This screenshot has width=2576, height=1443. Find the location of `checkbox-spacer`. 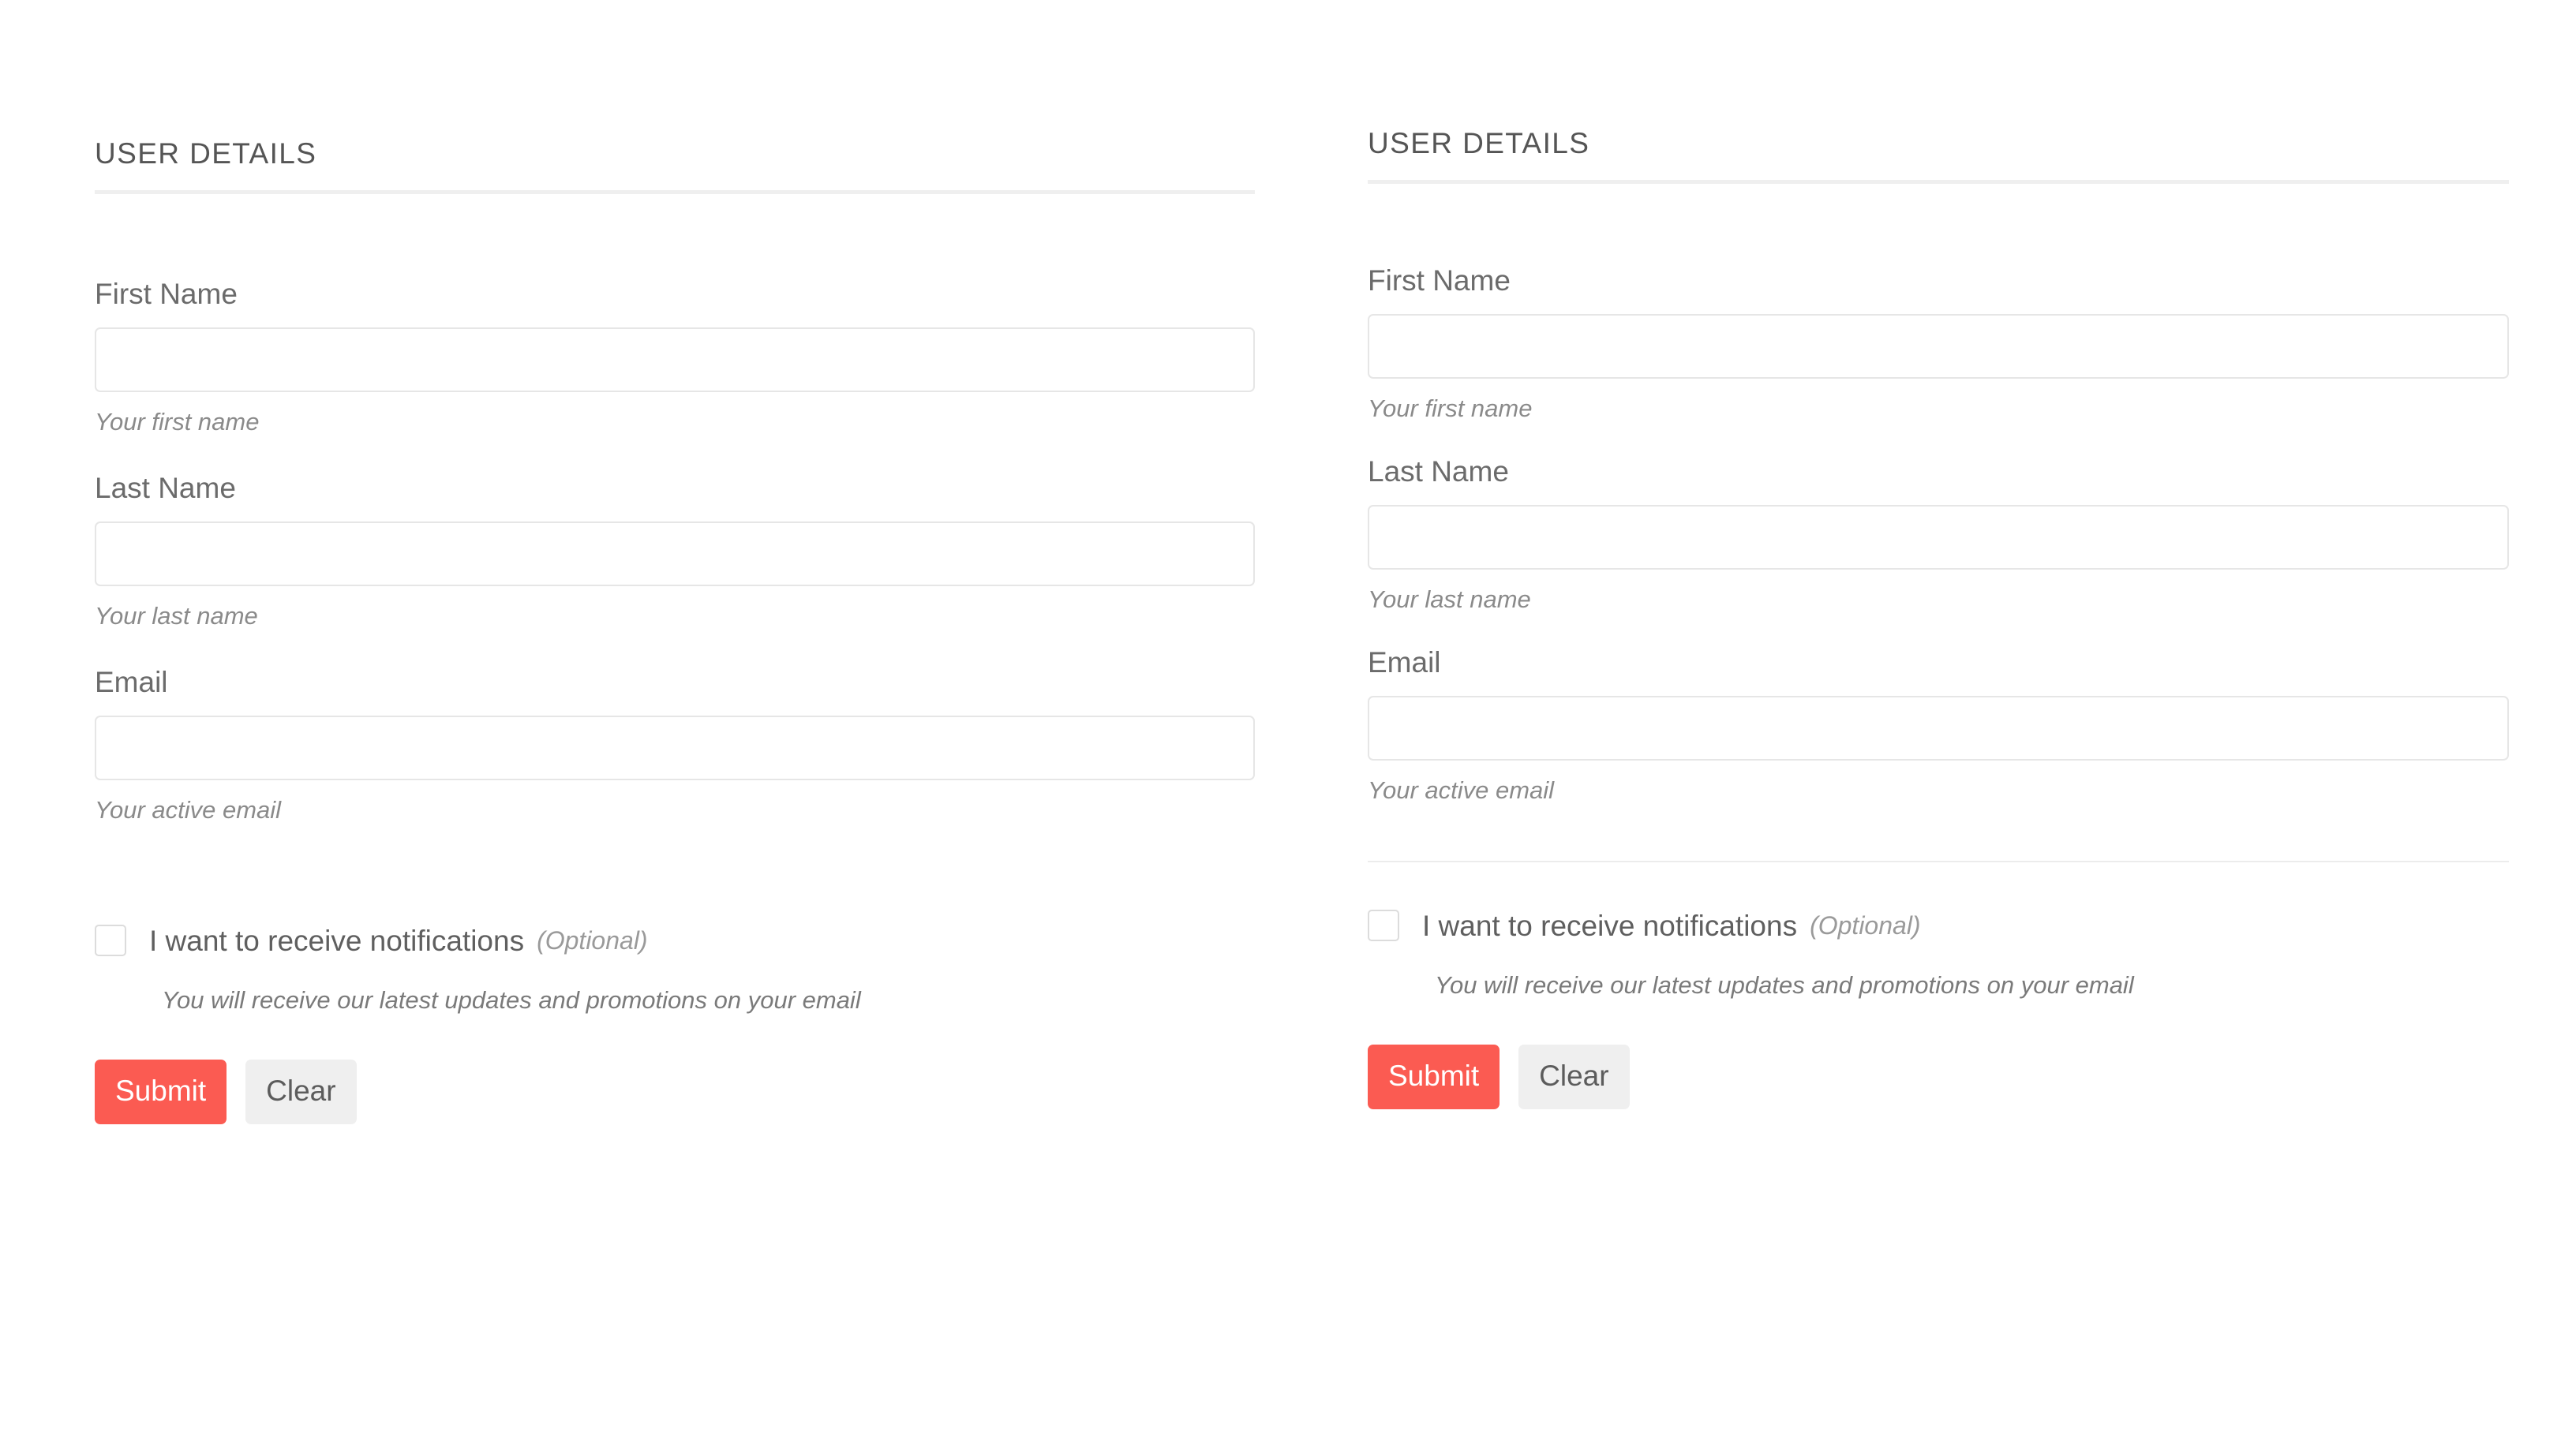

checkbox-spacer is located at coordinates (675, 873).